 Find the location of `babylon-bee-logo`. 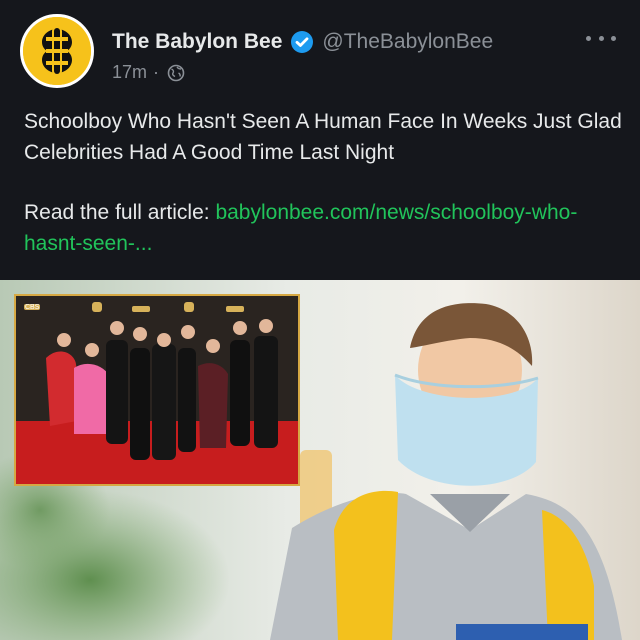

babylon-bee-logo is located at coordinates (57, 51).